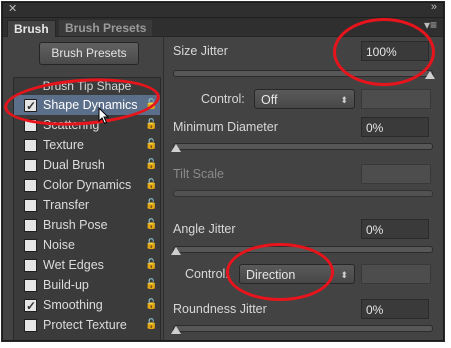 The image size is (451, 348). I want to click on list-item-build-up: Build-up 🔓, so click(87, 285).